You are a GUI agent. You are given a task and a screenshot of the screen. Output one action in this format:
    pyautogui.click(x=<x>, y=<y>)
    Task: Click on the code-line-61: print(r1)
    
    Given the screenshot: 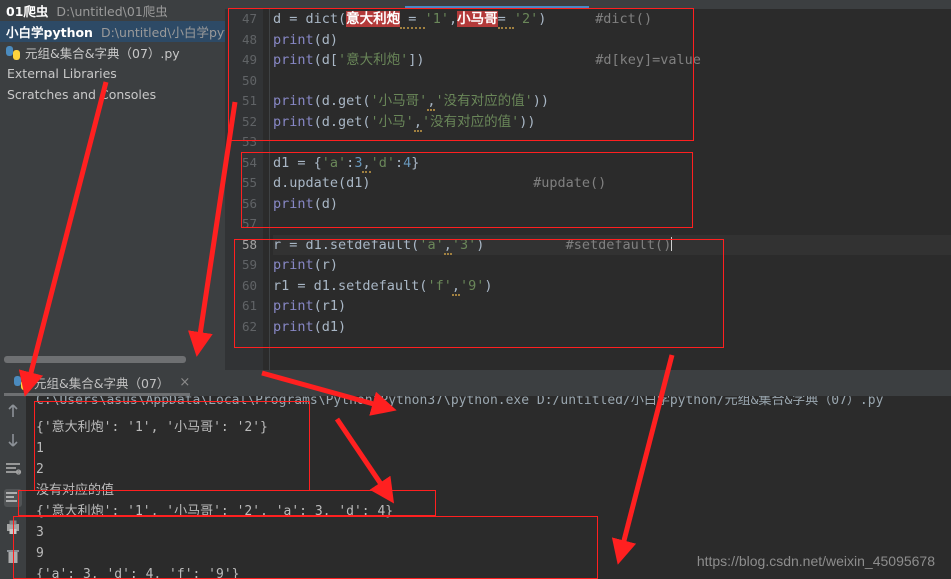 What is the action you would take?
    pyautogui.click(x=612, y=306)
    